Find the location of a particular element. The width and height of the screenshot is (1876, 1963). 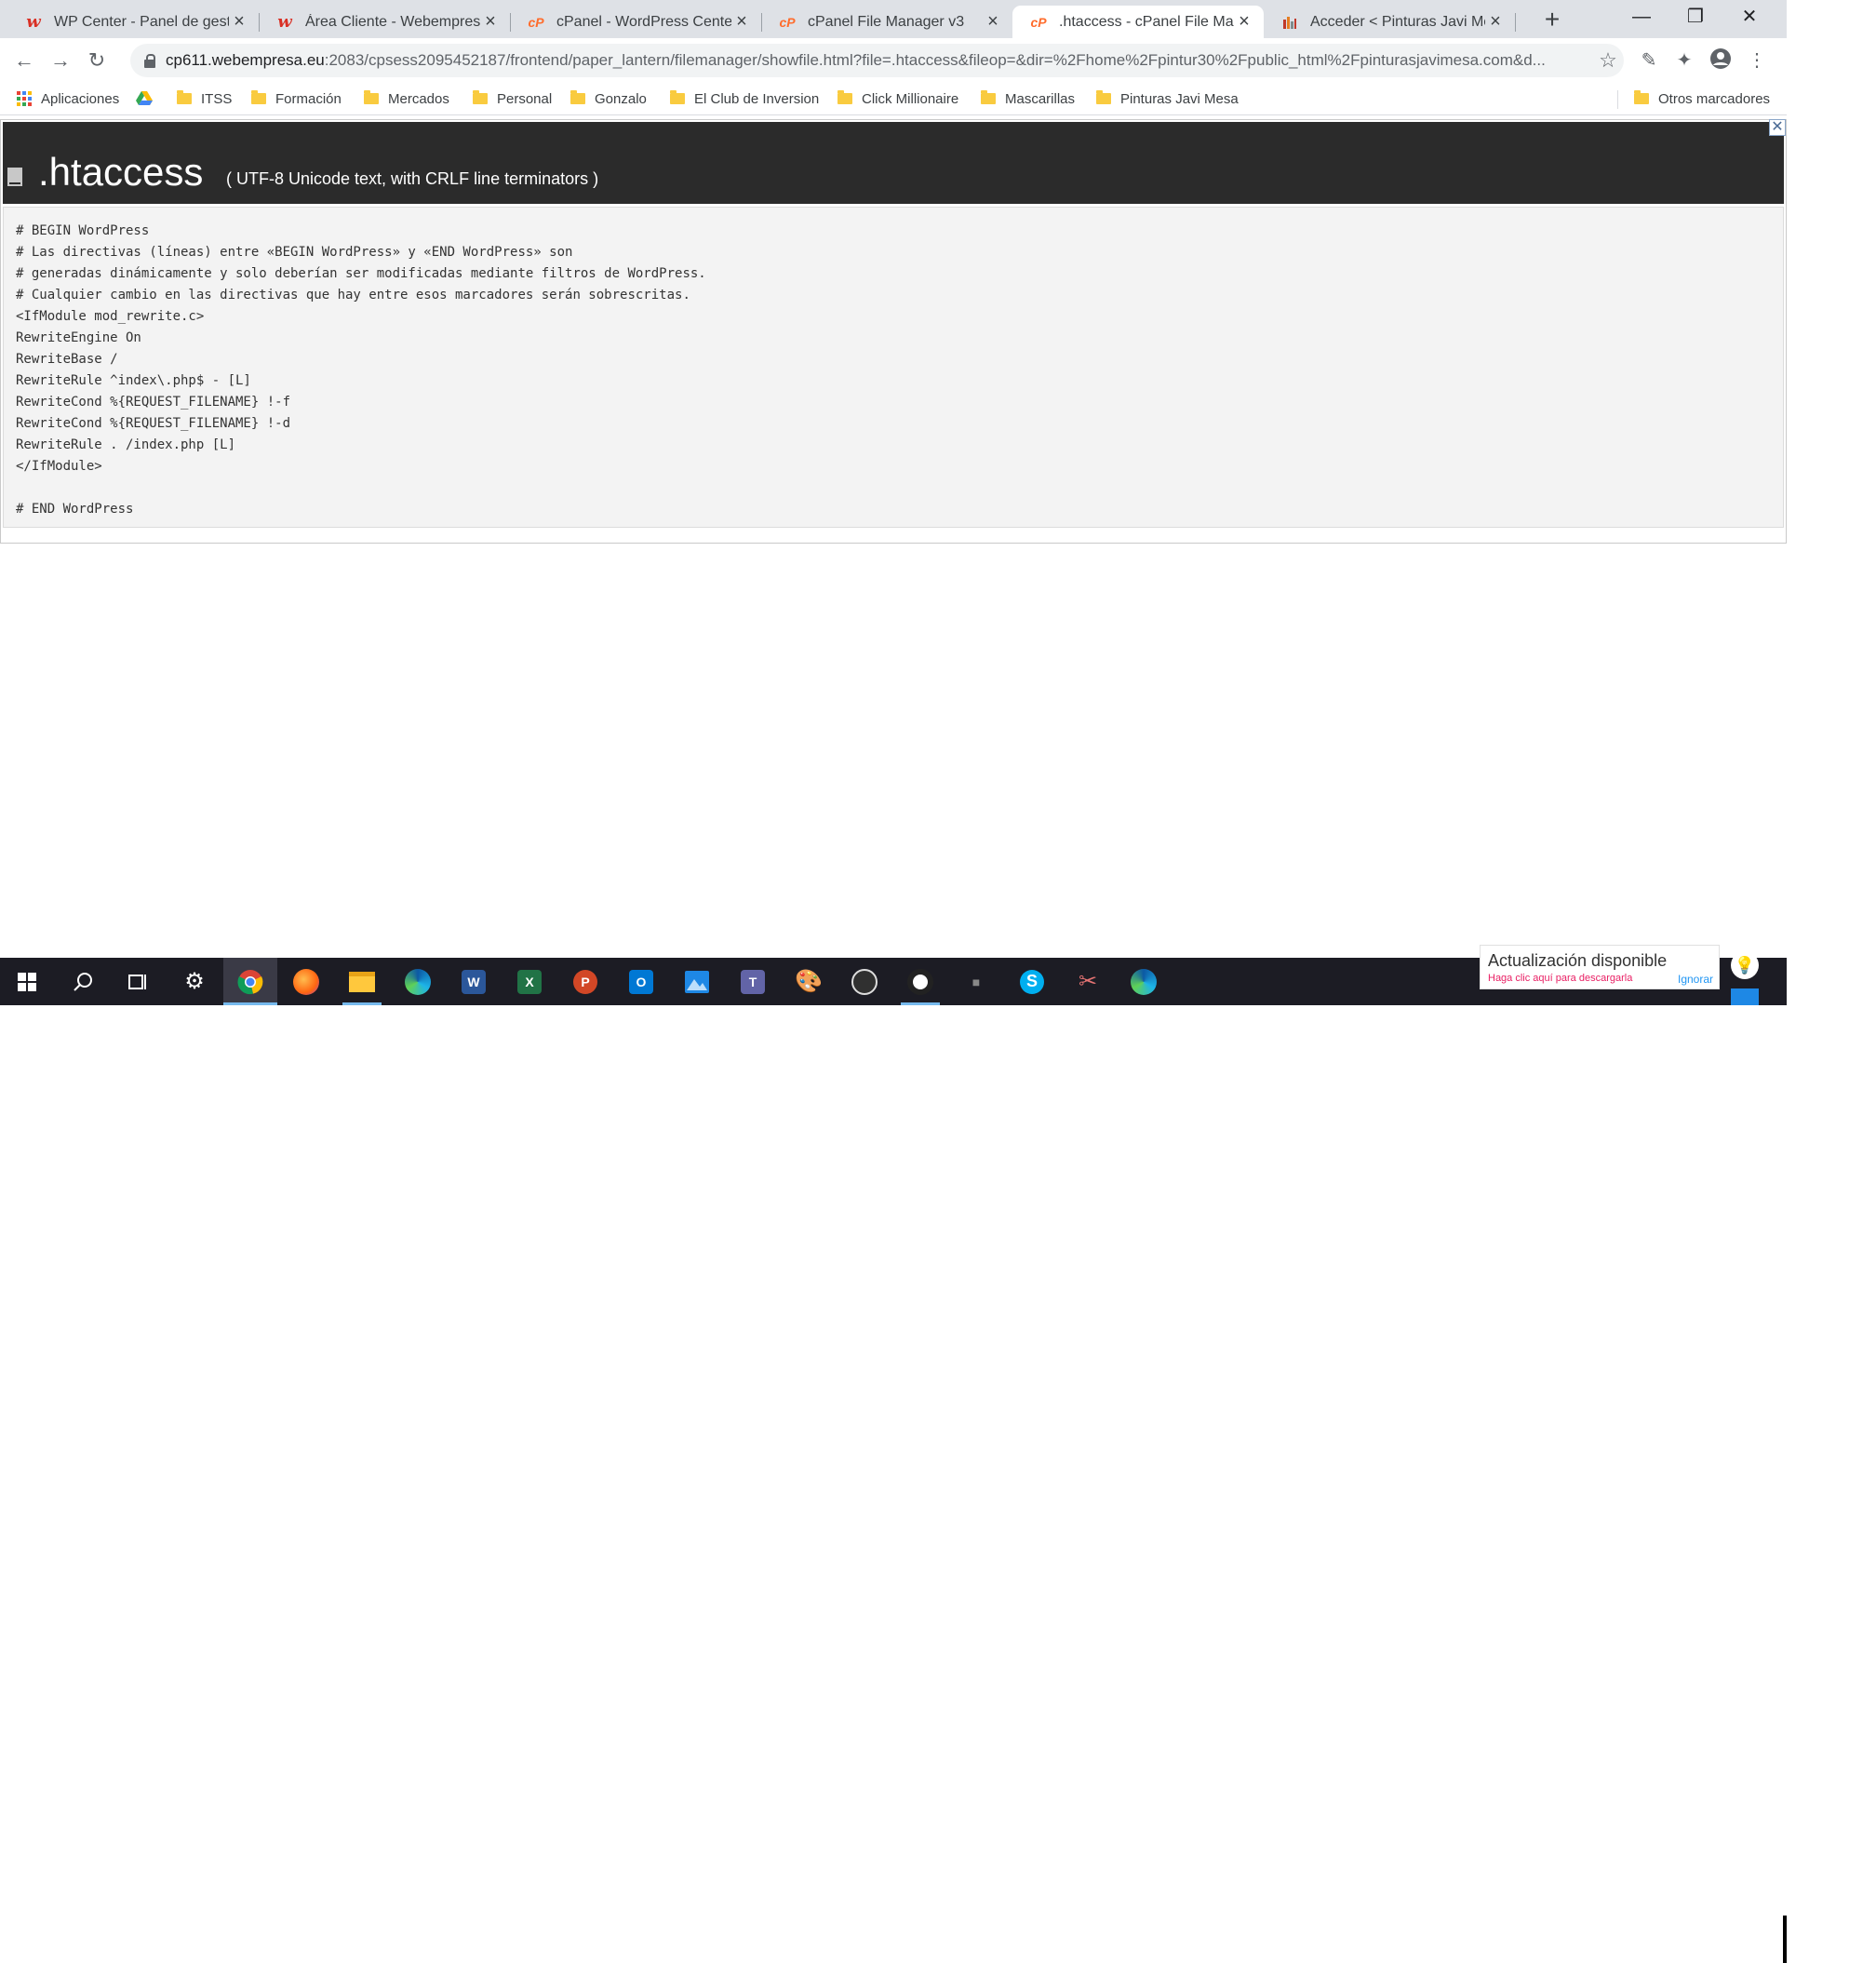

close-viewer-button: ✕ is located at coordinates (1778, 127).